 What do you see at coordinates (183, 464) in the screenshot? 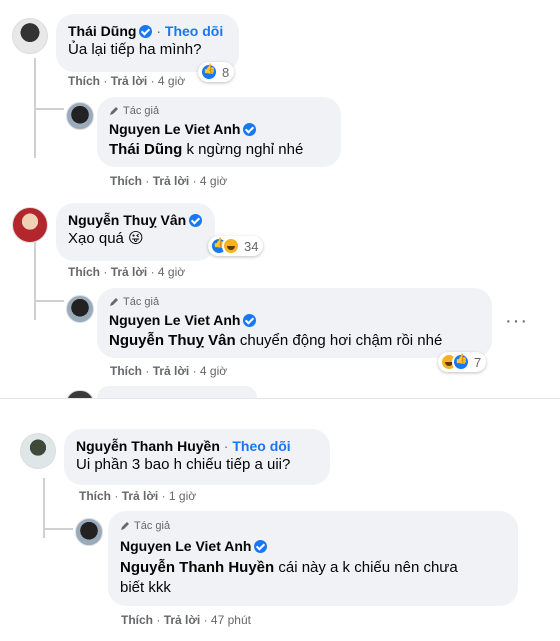
I see `comment-text: Ui phần 3 bao h chiếu tiếp a uii?` at bounding box center [183, 464].